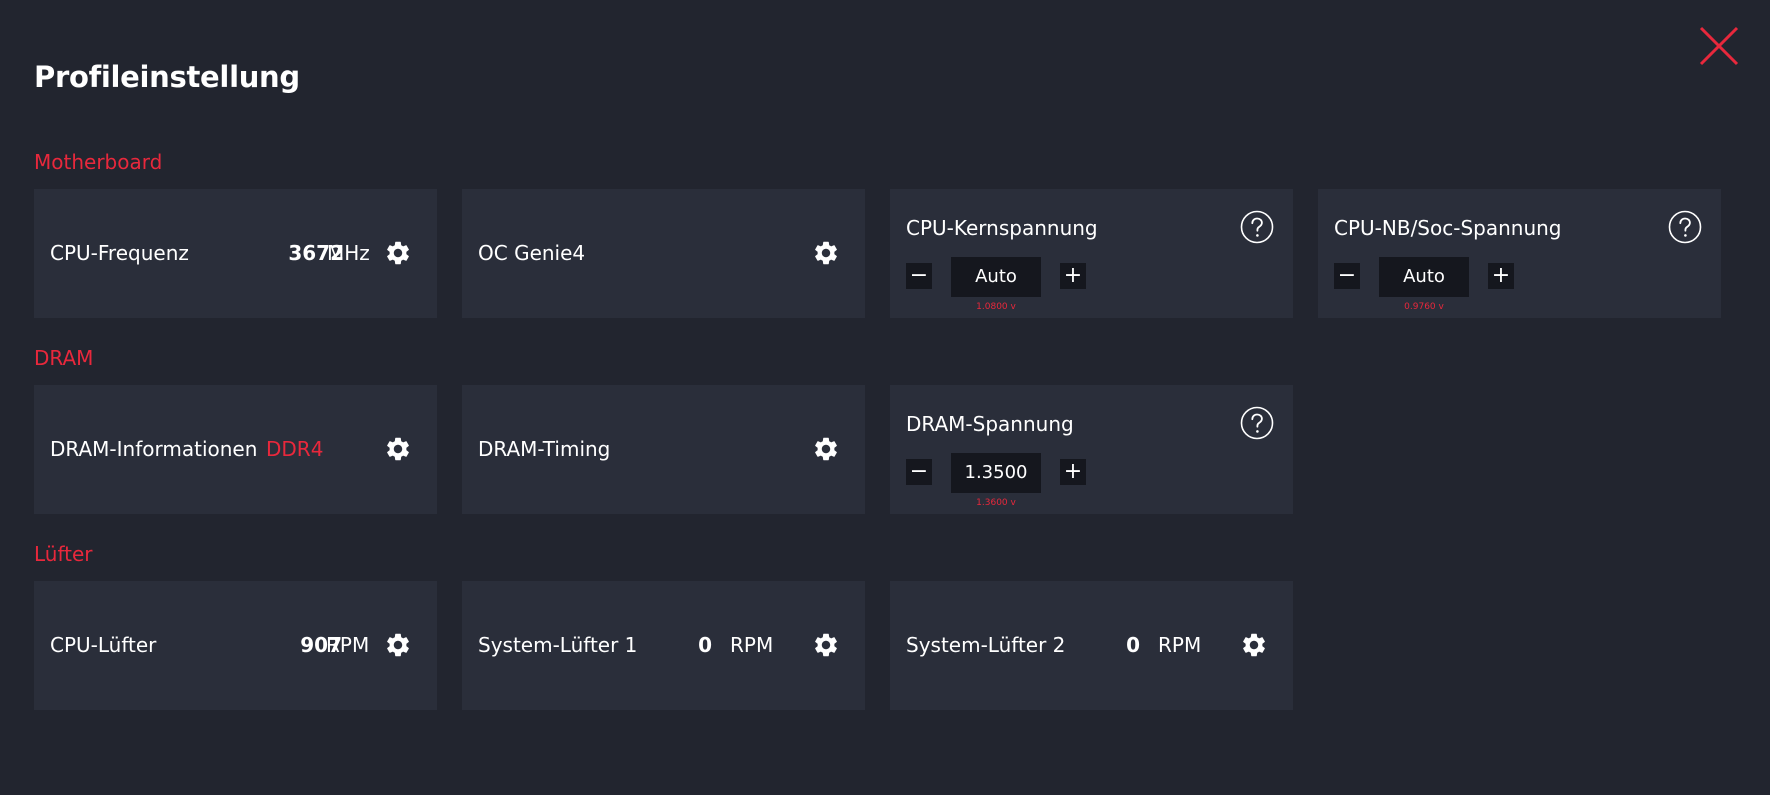 The image size is (1770, 795). I want to click on system-fan-1-unit: RPM, so click(752, 645).